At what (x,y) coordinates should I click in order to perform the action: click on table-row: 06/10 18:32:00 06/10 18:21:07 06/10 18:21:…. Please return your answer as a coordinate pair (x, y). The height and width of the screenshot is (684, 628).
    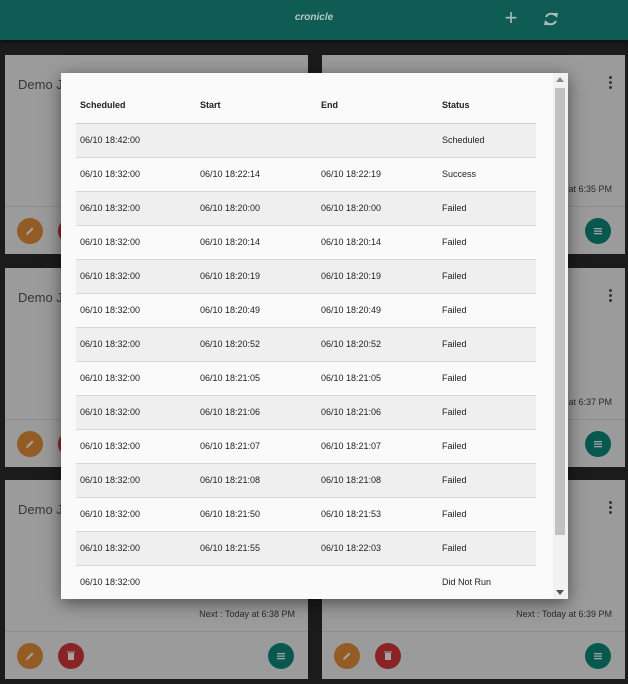
    Looking at the image, I should click on (306, 446).